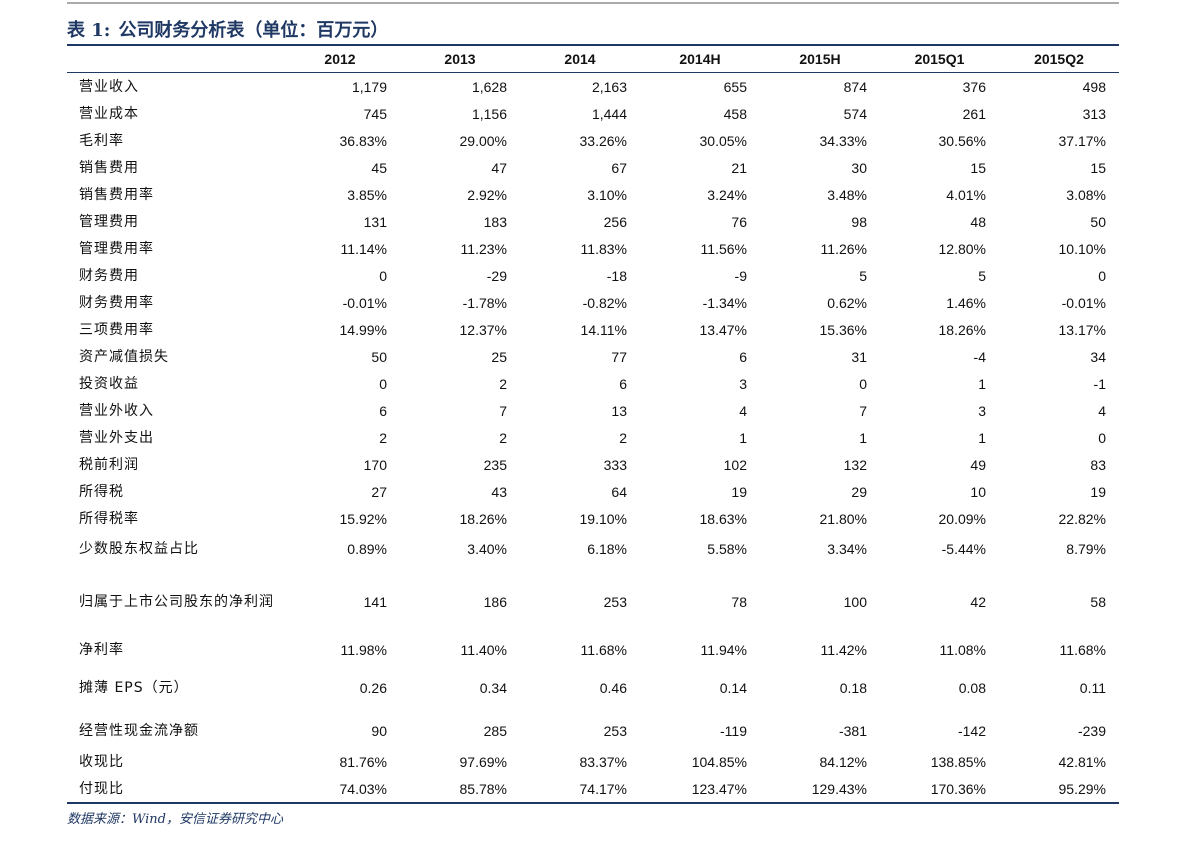  I want to click on row-label: 少数股东权益占比, so click(139, 548).